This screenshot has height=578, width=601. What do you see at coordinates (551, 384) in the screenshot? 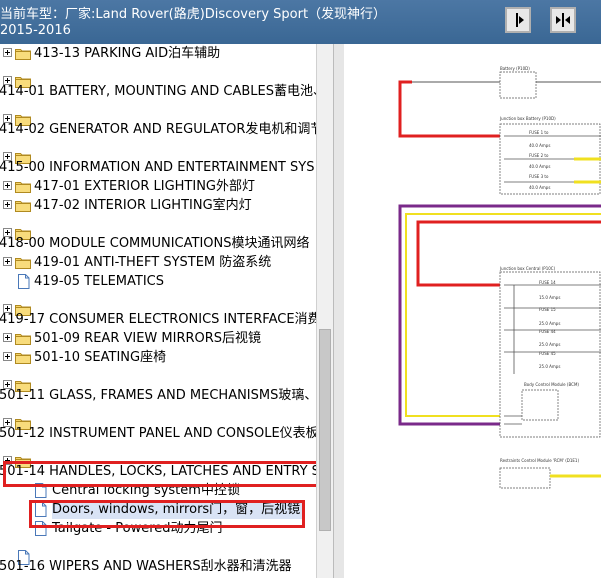
I see `svg-text: Body Control Module (BCM)` at bounding box center [551, 384].